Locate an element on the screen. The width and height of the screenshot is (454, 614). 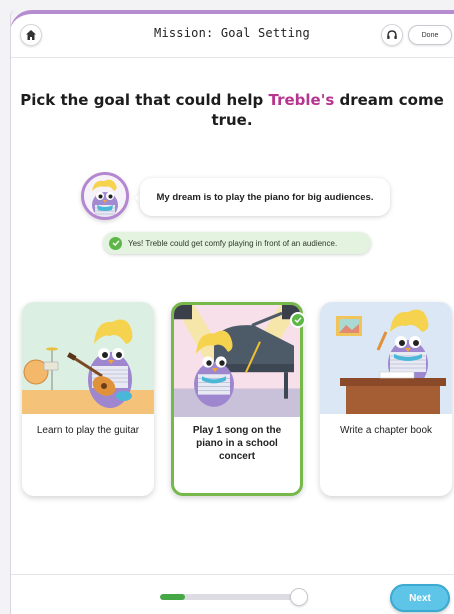
header-bar: Mission: Goal Setting Done is located at coordinates (232, 36).